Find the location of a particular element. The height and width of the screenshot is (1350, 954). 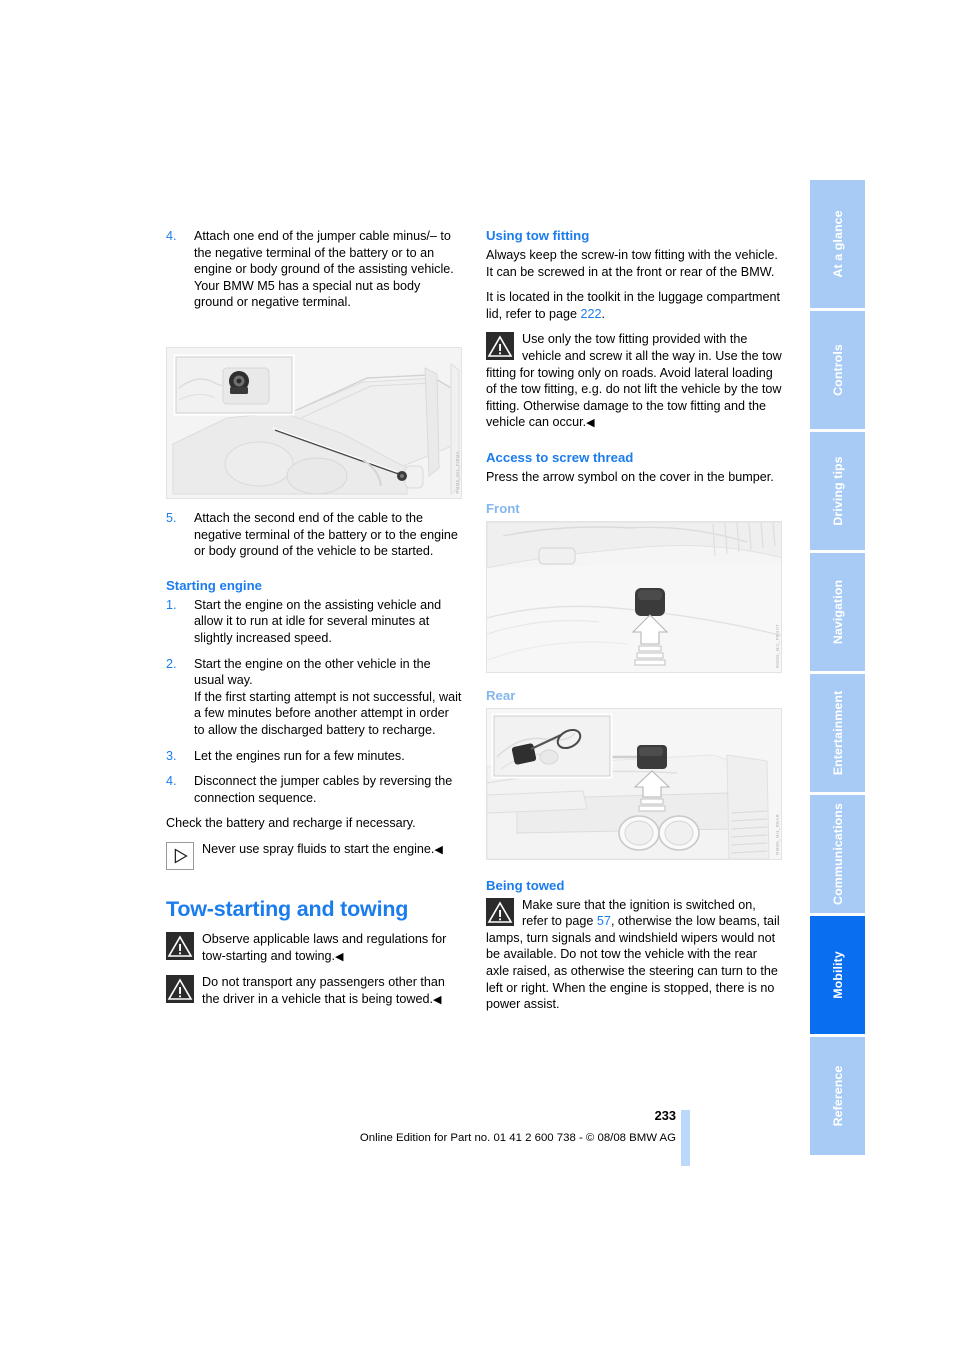

subheading-front: Front is located at coordinates (503, 508).